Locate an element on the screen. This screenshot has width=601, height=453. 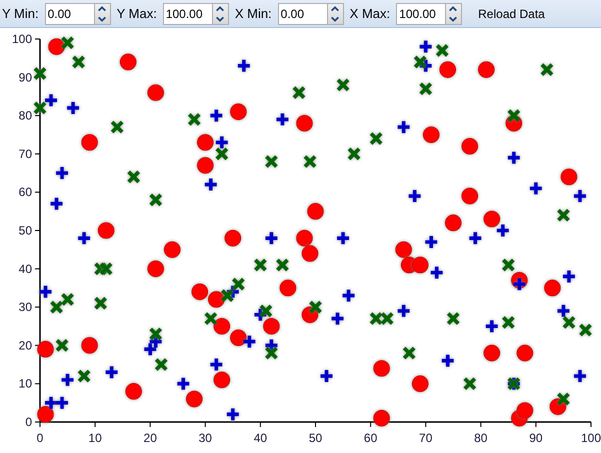
x-tick-label: 60 is located at coordinates (371, 438).